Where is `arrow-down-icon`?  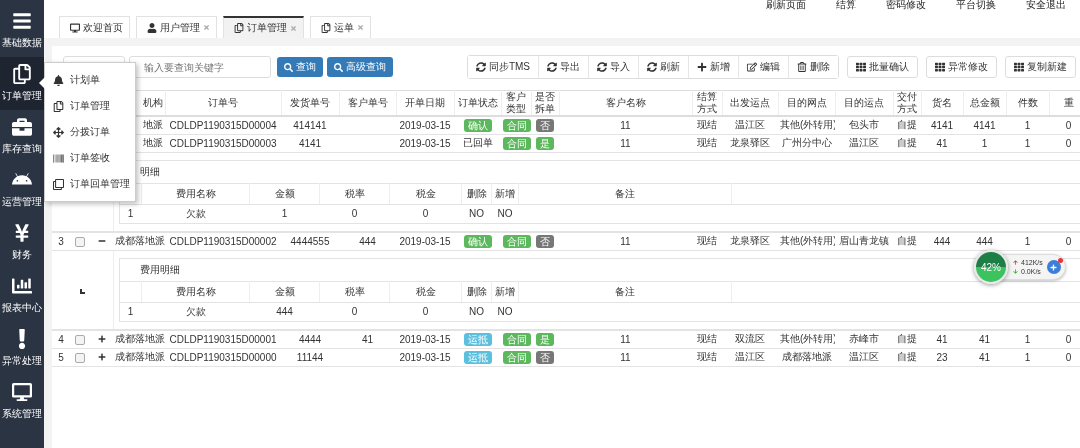
arrow-down-icon is located at coordinates (1015, 271).